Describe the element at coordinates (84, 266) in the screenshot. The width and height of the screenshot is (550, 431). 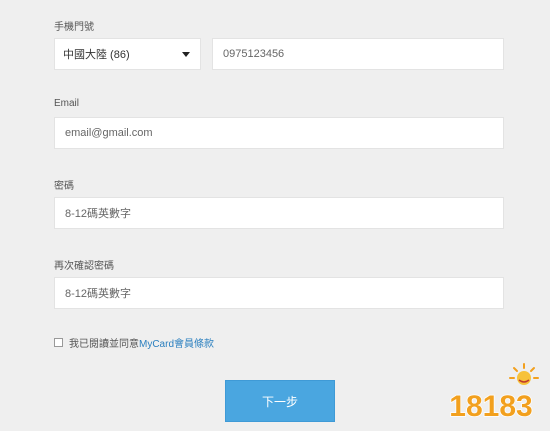
I see `confirm-password-label: 再次確認密碼` at that location.